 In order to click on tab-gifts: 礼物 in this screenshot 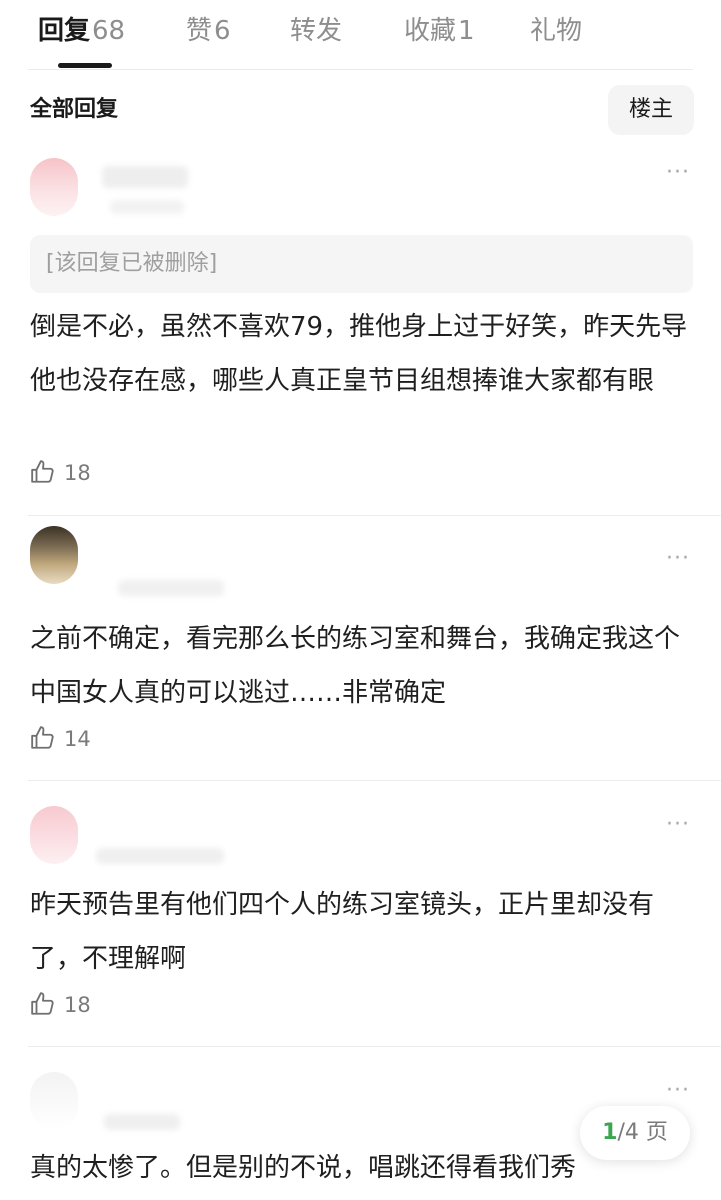, I will do `click(556, 31)`.